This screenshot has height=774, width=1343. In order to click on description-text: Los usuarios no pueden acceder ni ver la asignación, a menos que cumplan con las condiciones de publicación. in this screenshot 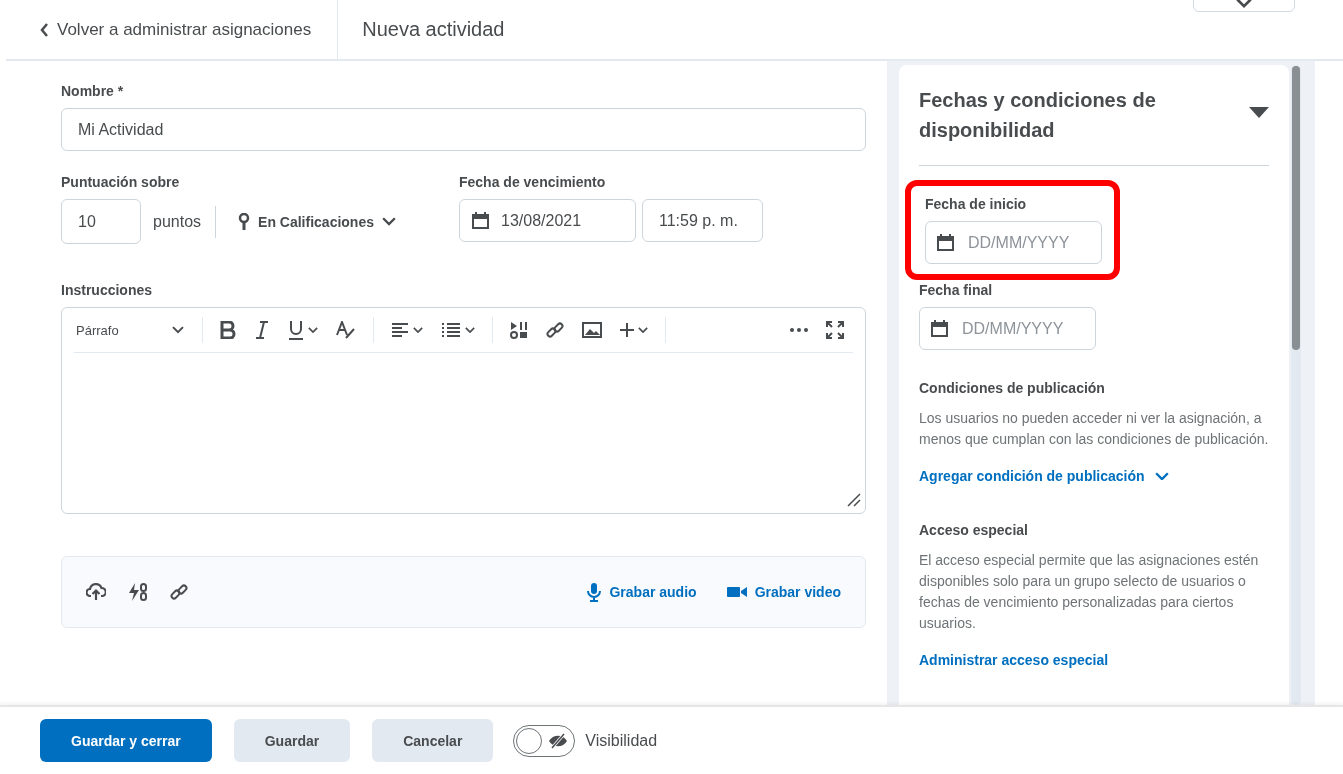, I will do `click(1094, 429)`.